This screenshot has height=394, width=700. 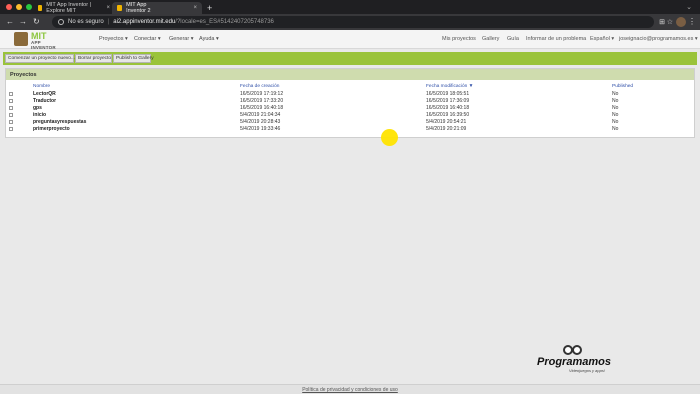 What do you see at coordinates (446, 129) in the screenshot?
I see `project-modified-date: 5/4/2019 20:21:09` at bounding box center [446, 129].